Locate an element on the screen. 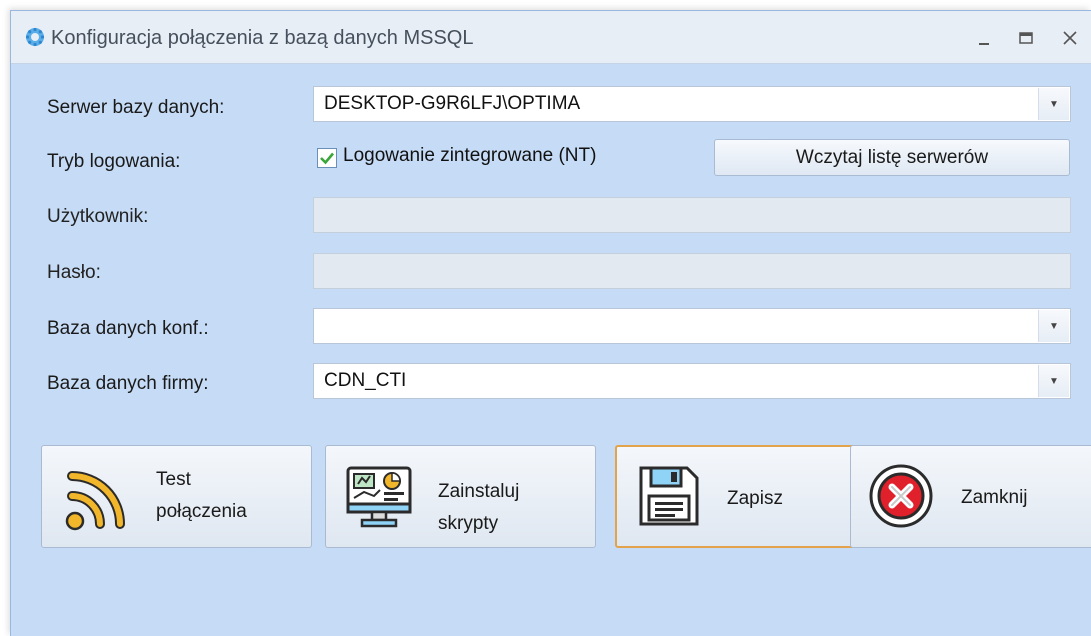 The width and height of the screenshot is (1091, 636). password-input is located at coordinates (692, 271).